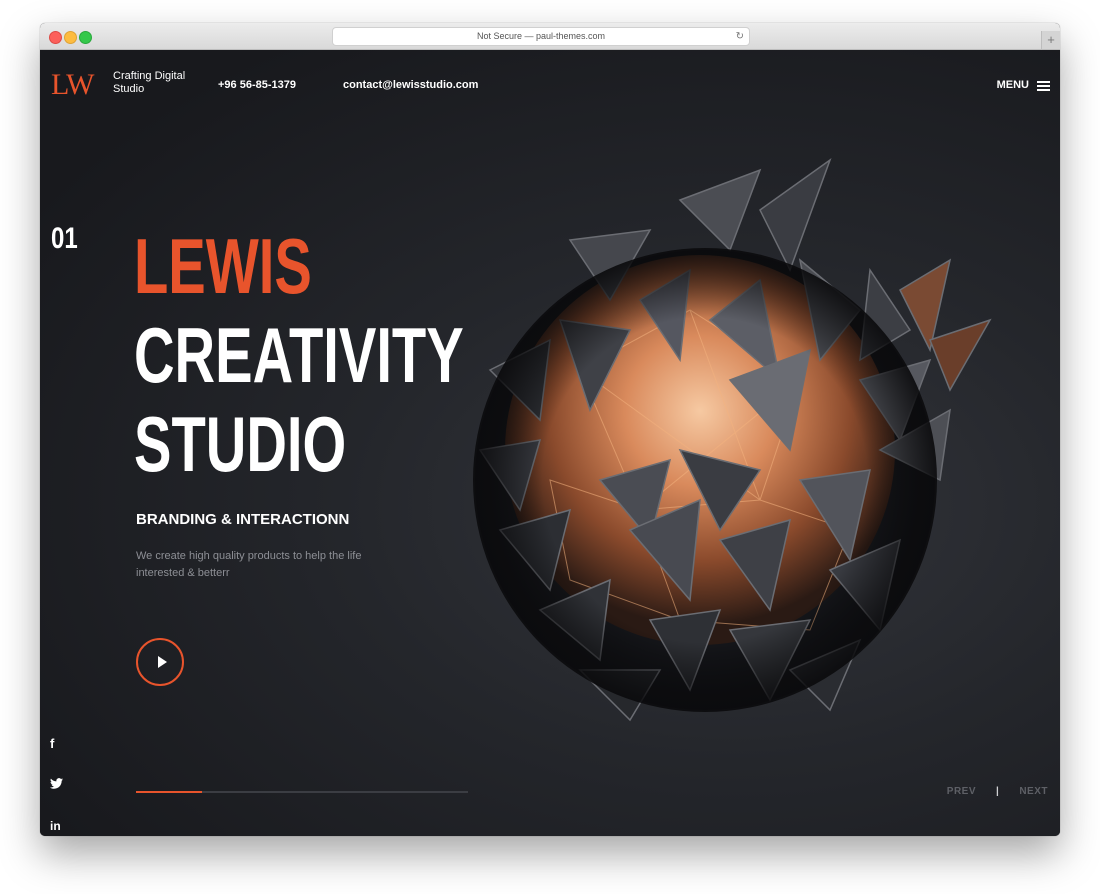 The image size is (1100, 894). What do you see at coordinates (52, 743) in the screenshot?
I see `facebook-icon: f` at bounding box center [52, 743].